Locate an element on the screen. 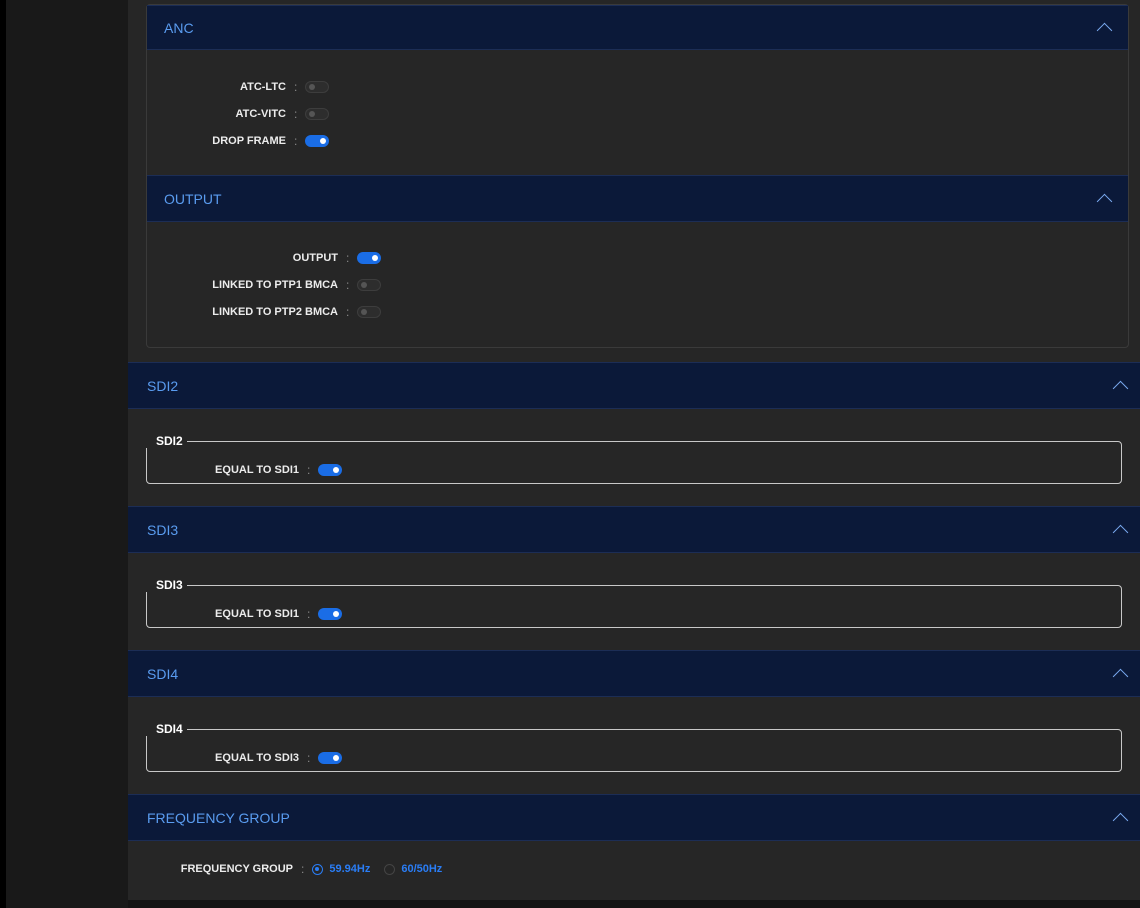 The image size is (1140, 908). sdi3-equal-label: EQUAL TO SDI1 is located at coordinates (257, 614).